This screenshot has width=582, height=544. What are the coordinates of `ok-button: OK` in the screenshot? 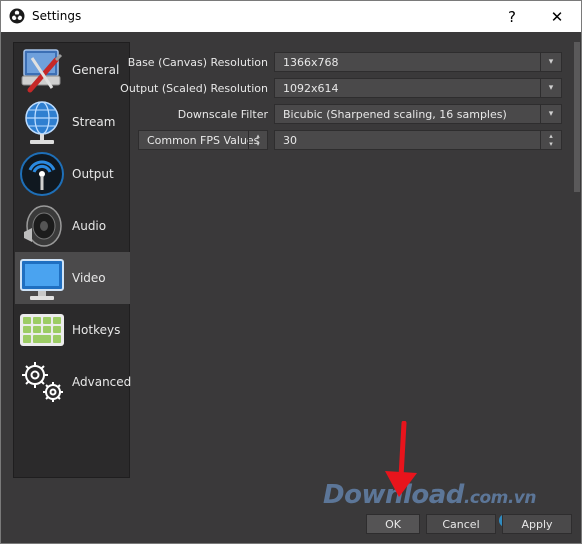 It's located at (393, 524).